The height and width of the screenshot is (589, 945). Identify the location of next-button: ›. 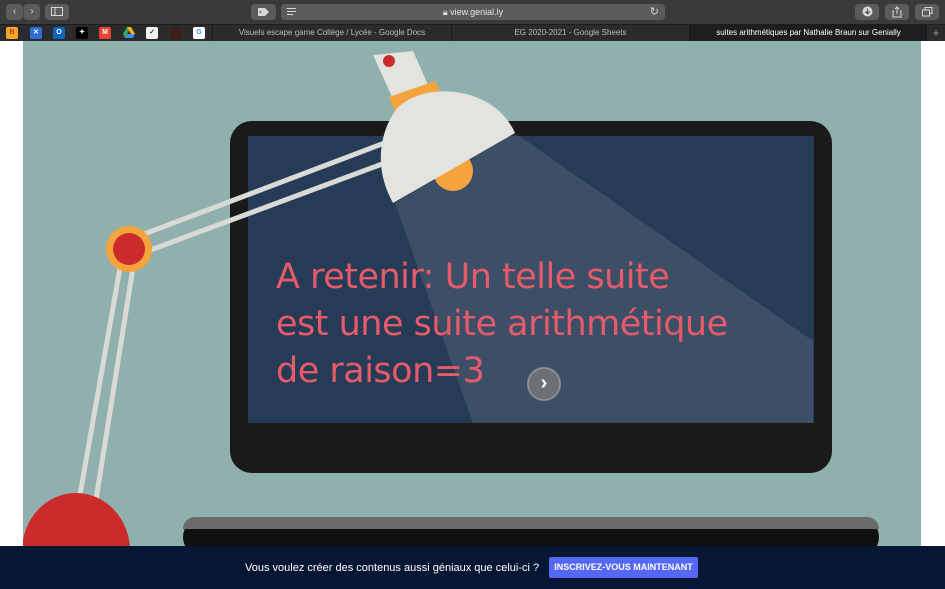
(544, 384).